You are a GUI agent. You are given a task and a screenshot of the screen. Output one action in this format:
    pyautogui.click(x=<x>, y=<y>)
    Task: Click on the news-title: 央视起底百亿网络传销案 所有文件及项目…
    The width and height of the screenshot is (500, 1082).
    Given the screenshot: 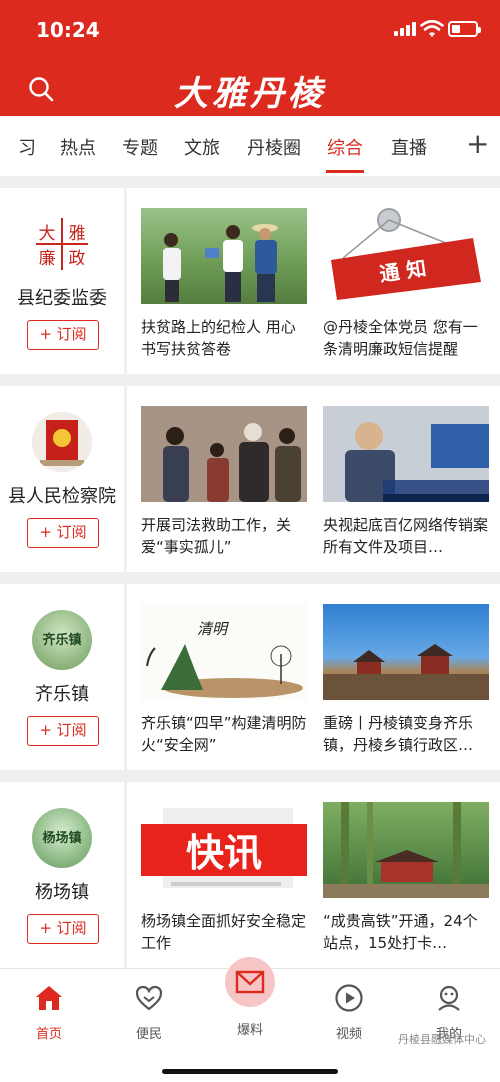 What is the action you would take?
    pyautogui.click(x=406, y=536)
    